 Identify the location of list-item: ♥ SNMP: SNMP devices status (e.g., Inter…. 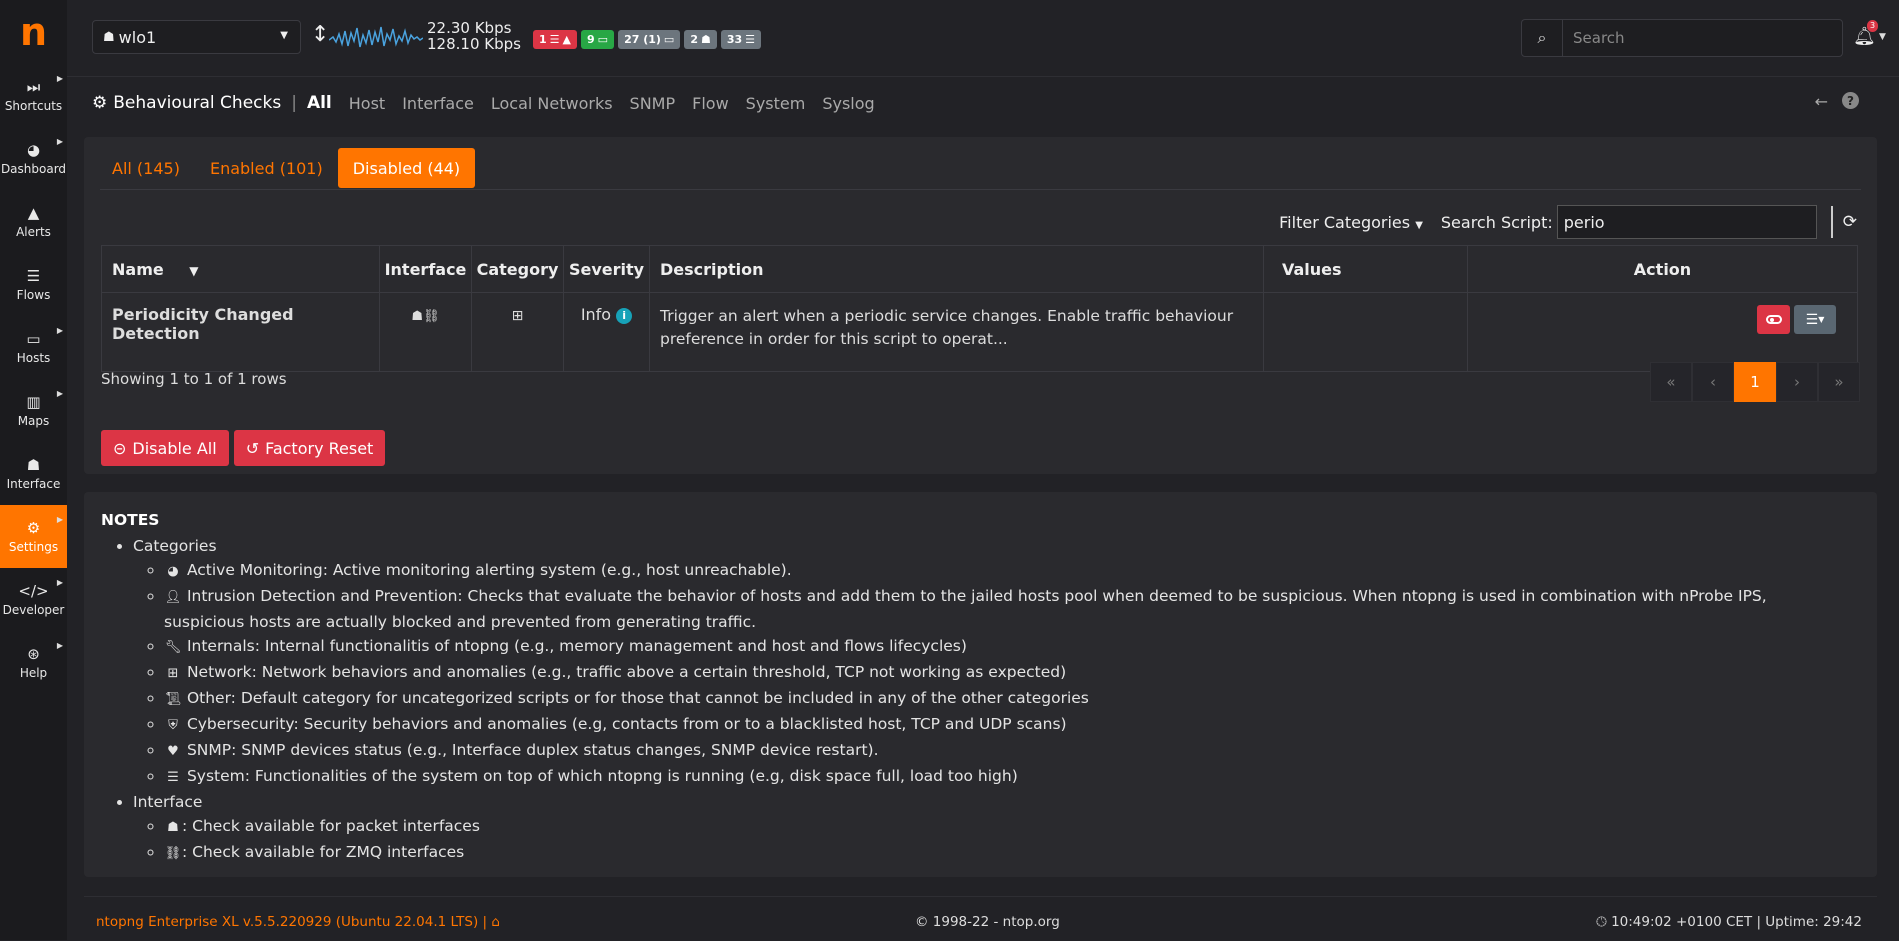
(1005, 751).